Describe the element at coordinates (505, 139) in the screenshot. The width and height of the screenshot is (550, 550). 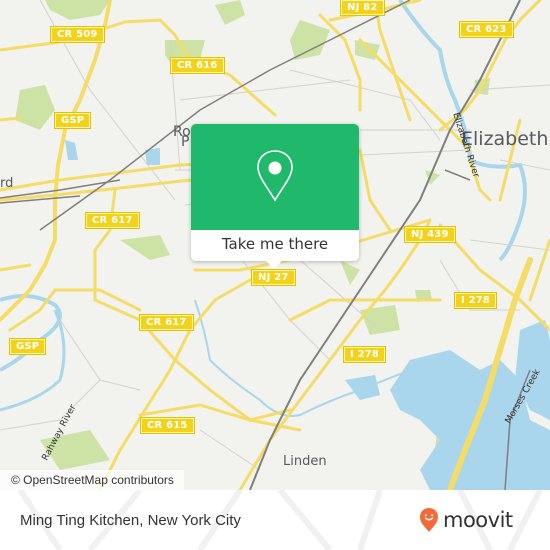
I see `place-label-elizabeth: Elizabeth` at that location.